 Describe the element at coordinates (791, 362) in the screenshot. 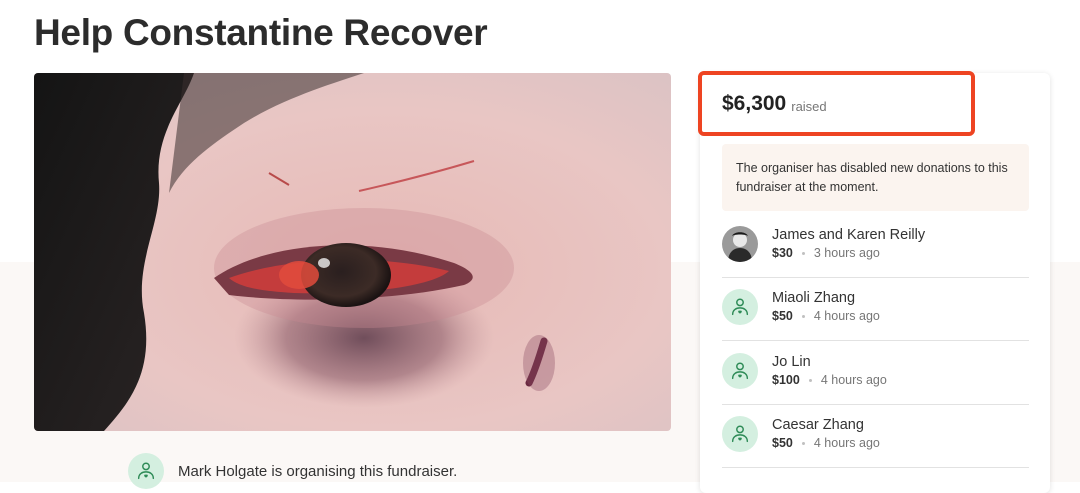

I see `donor-name: Jo Lin` at that location.